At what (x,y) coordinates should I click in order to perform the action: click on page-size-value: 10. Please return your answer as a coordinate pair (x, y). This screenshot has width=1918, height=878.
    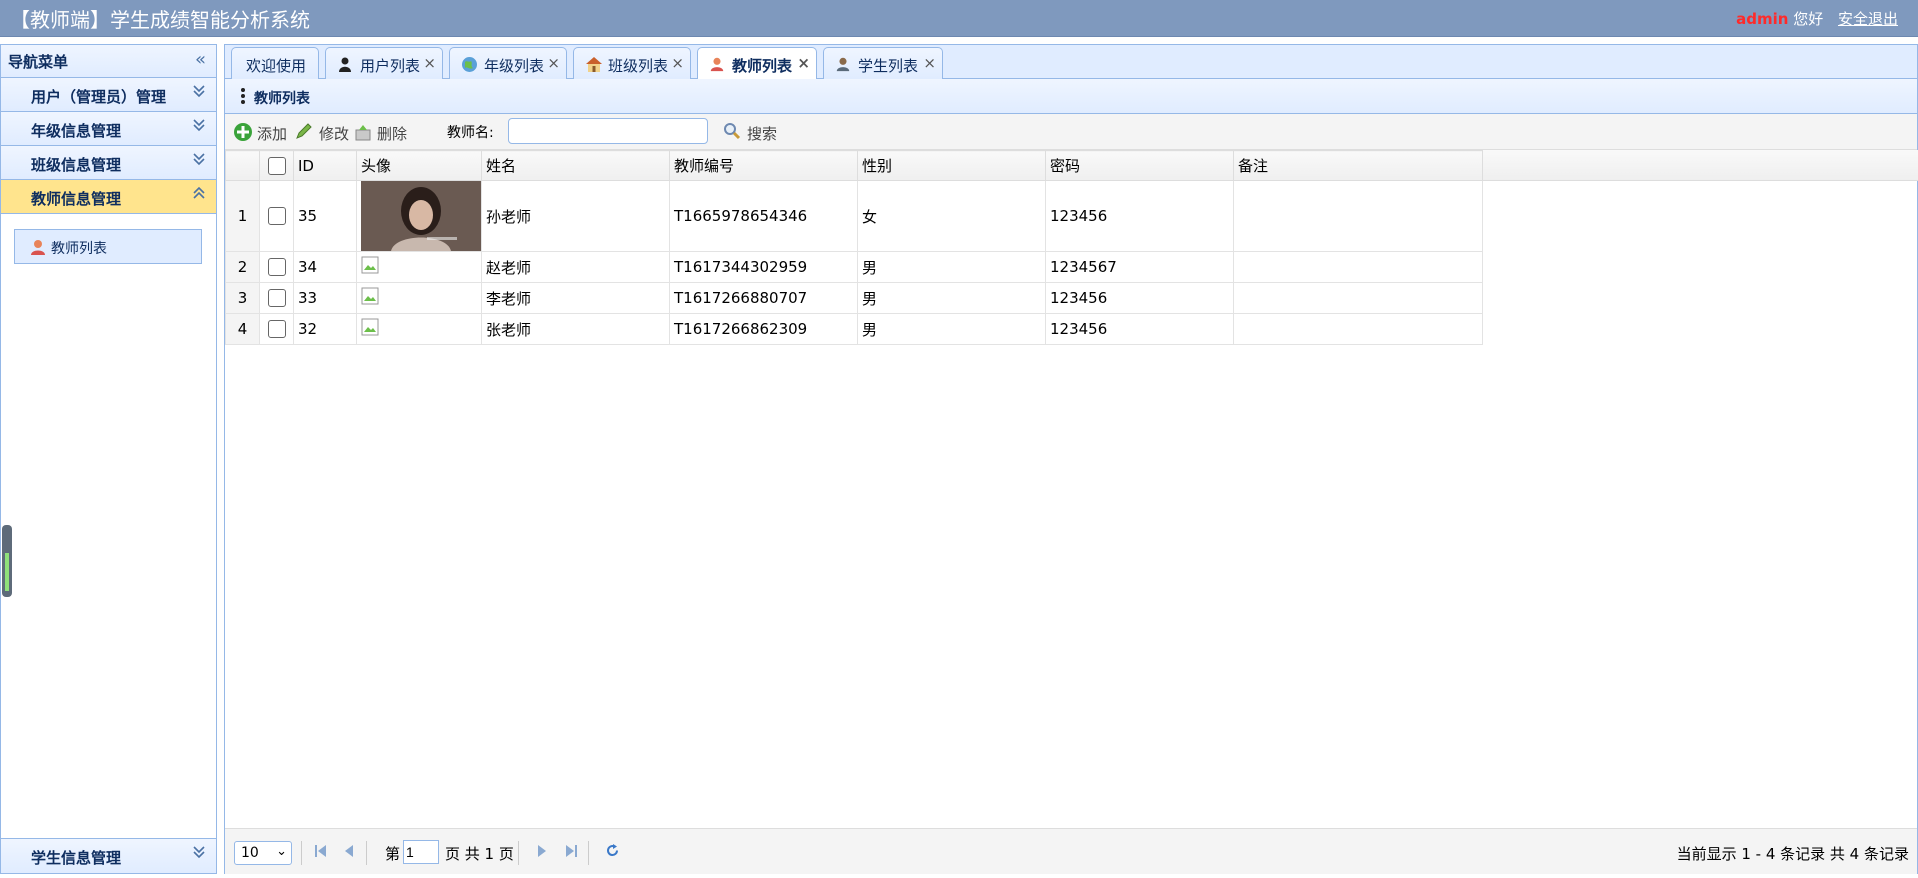
    Looking at the image, I should click on (250, 853).